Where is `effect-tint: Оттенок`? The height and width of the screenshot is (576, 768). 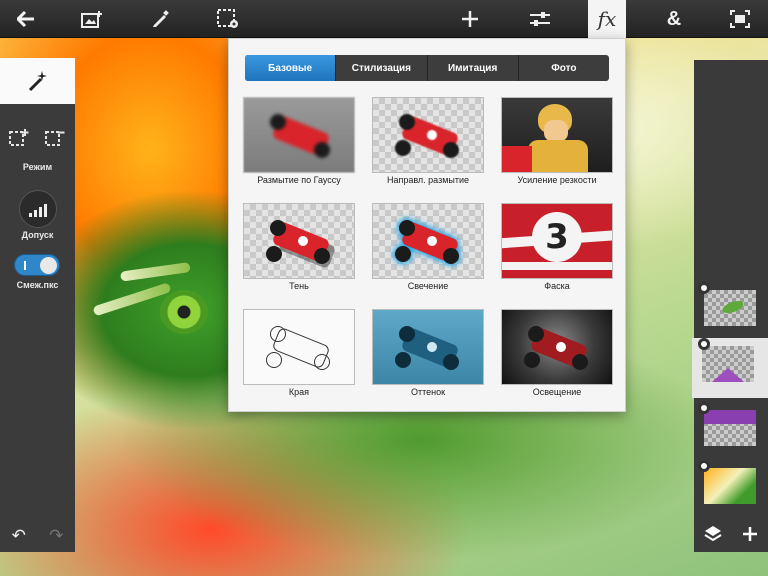
effect-tint: Оттенок is located at coordinates (428, 357).